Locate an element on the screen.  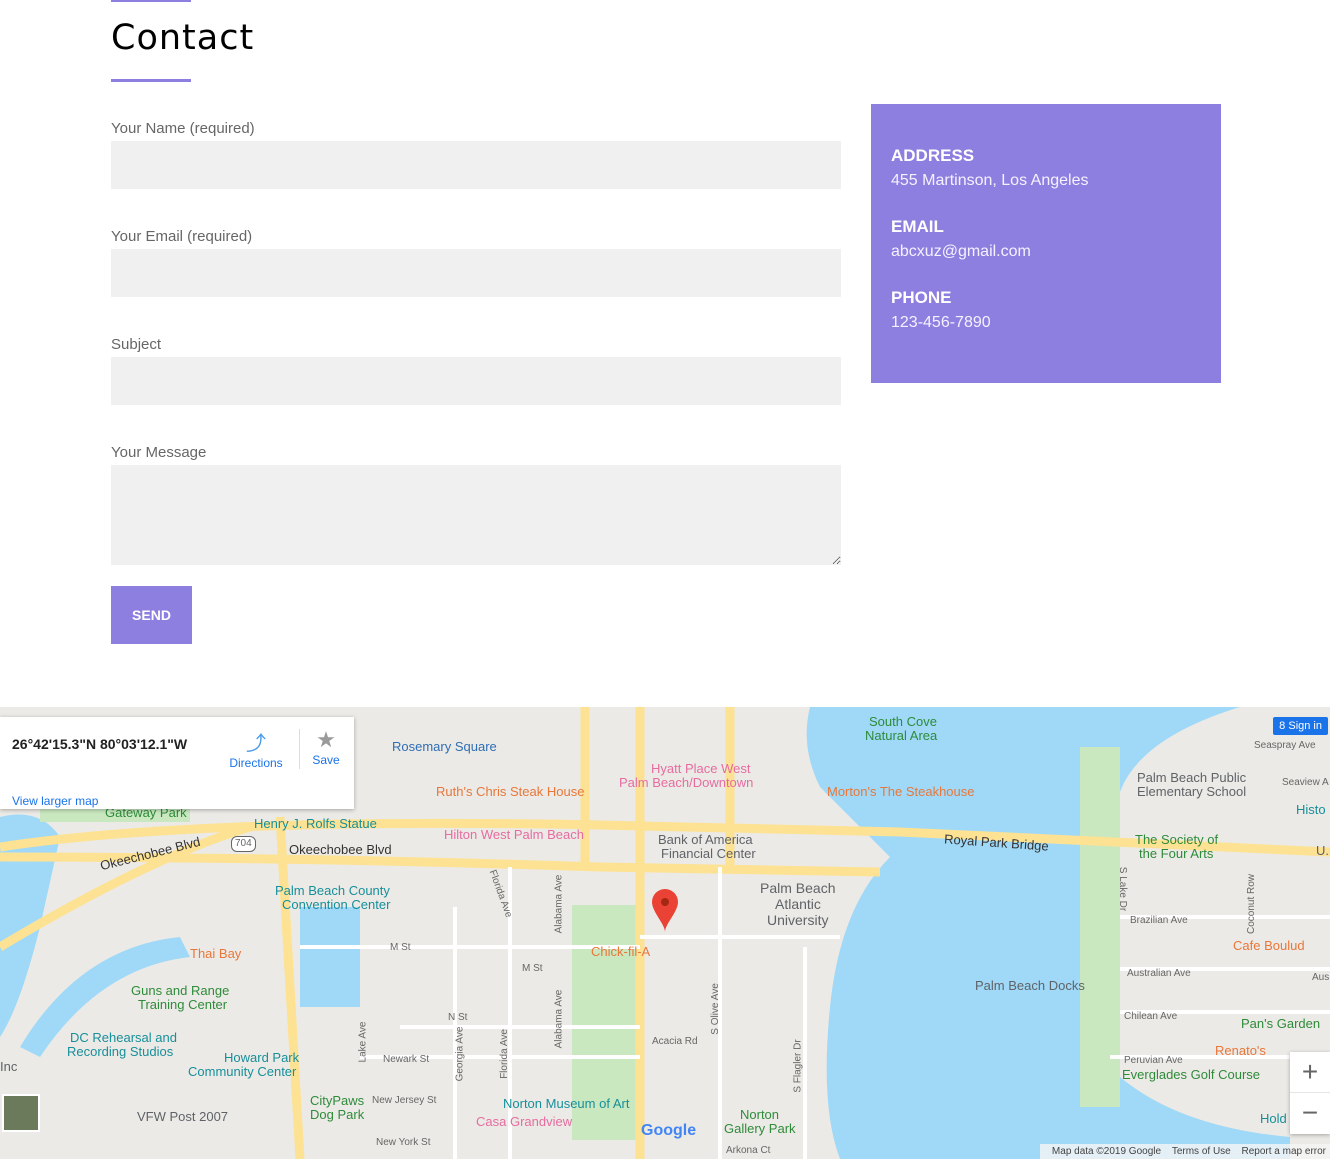
location-pin is located at coordinates (665, 910).